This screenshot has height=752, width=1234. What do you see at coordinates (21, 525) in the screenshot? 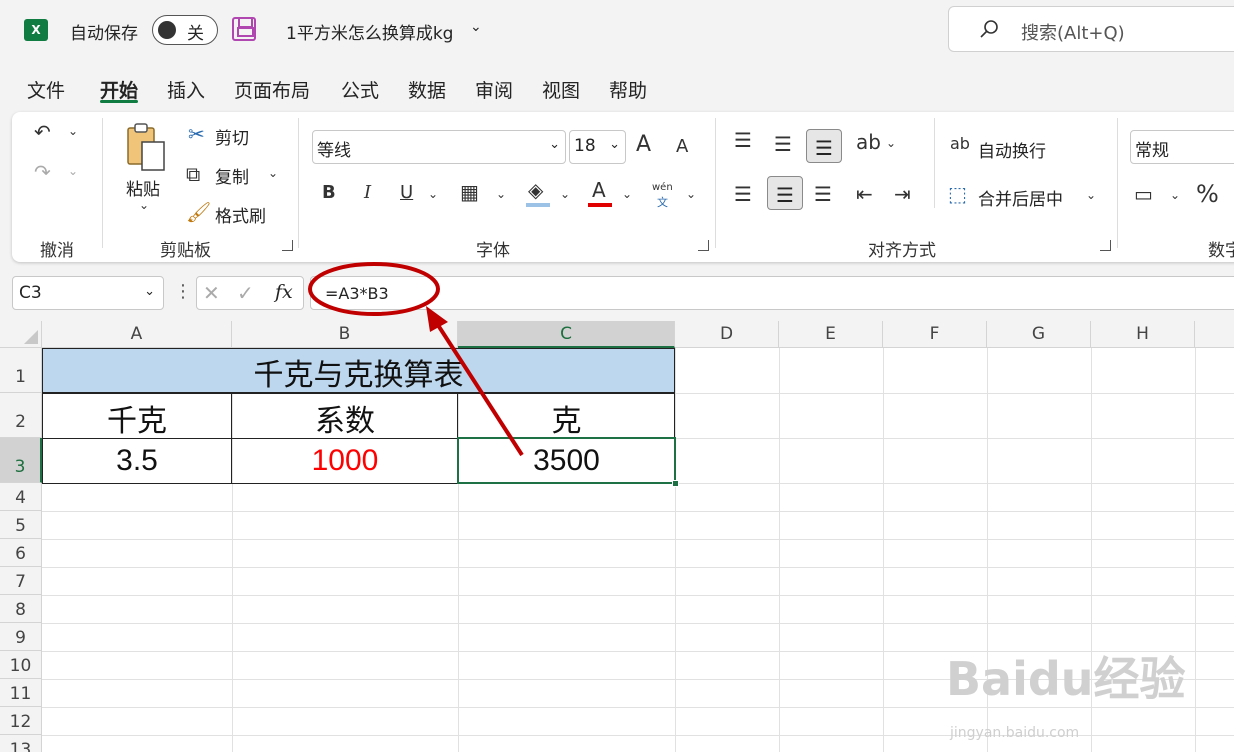
I see `row-header-5: 5` at bounding box center [21, 525].